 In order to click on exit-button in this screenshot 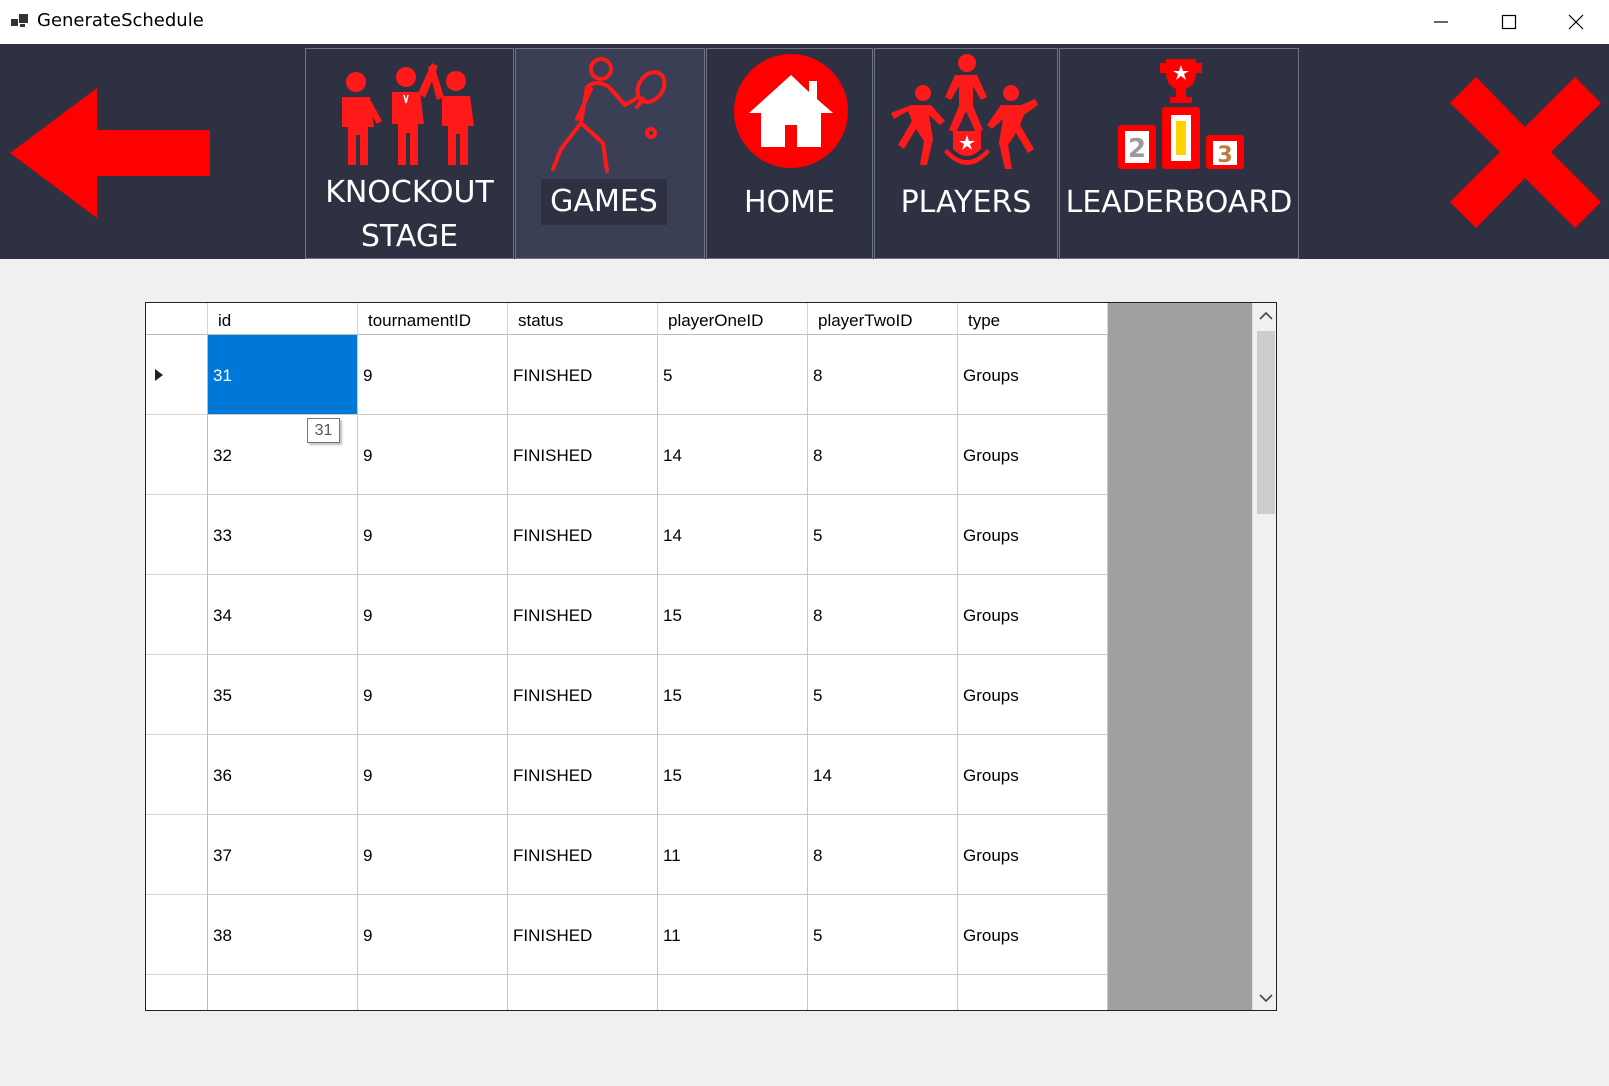, I will do `click(1525, 152)`.